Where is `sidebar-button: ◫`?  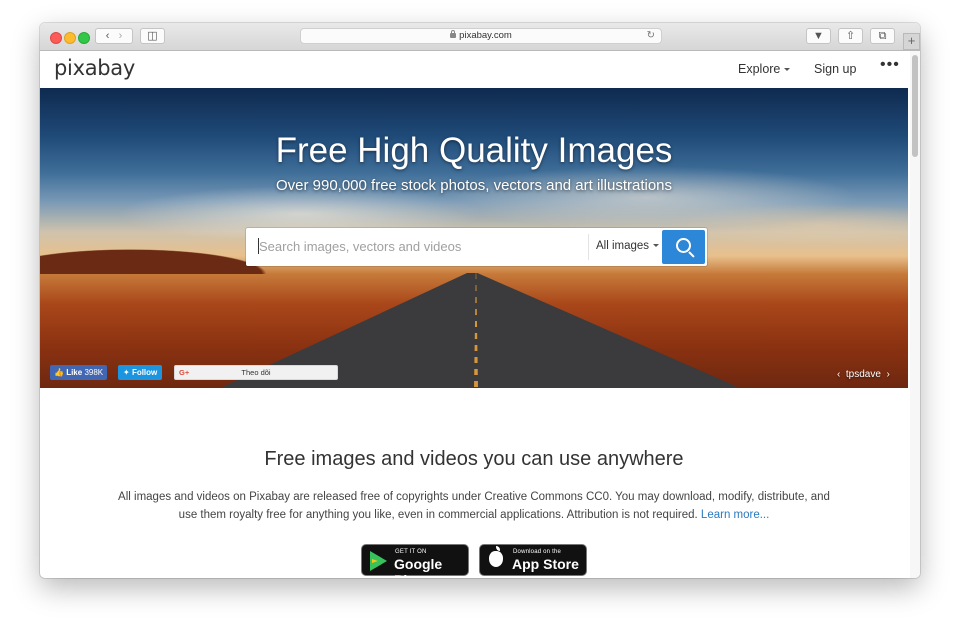
sidebar-button: ◫ is located at coordinates (152, 36).